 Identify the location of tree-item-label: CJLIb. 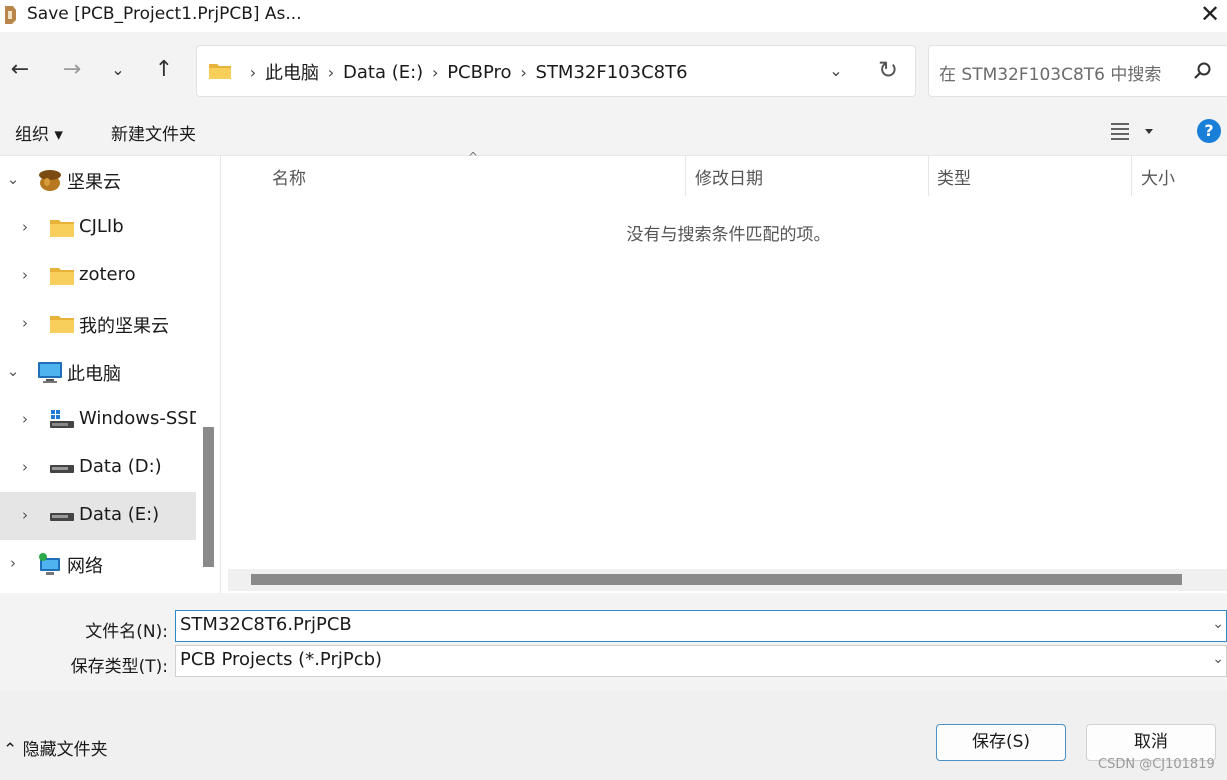
(101, 226).